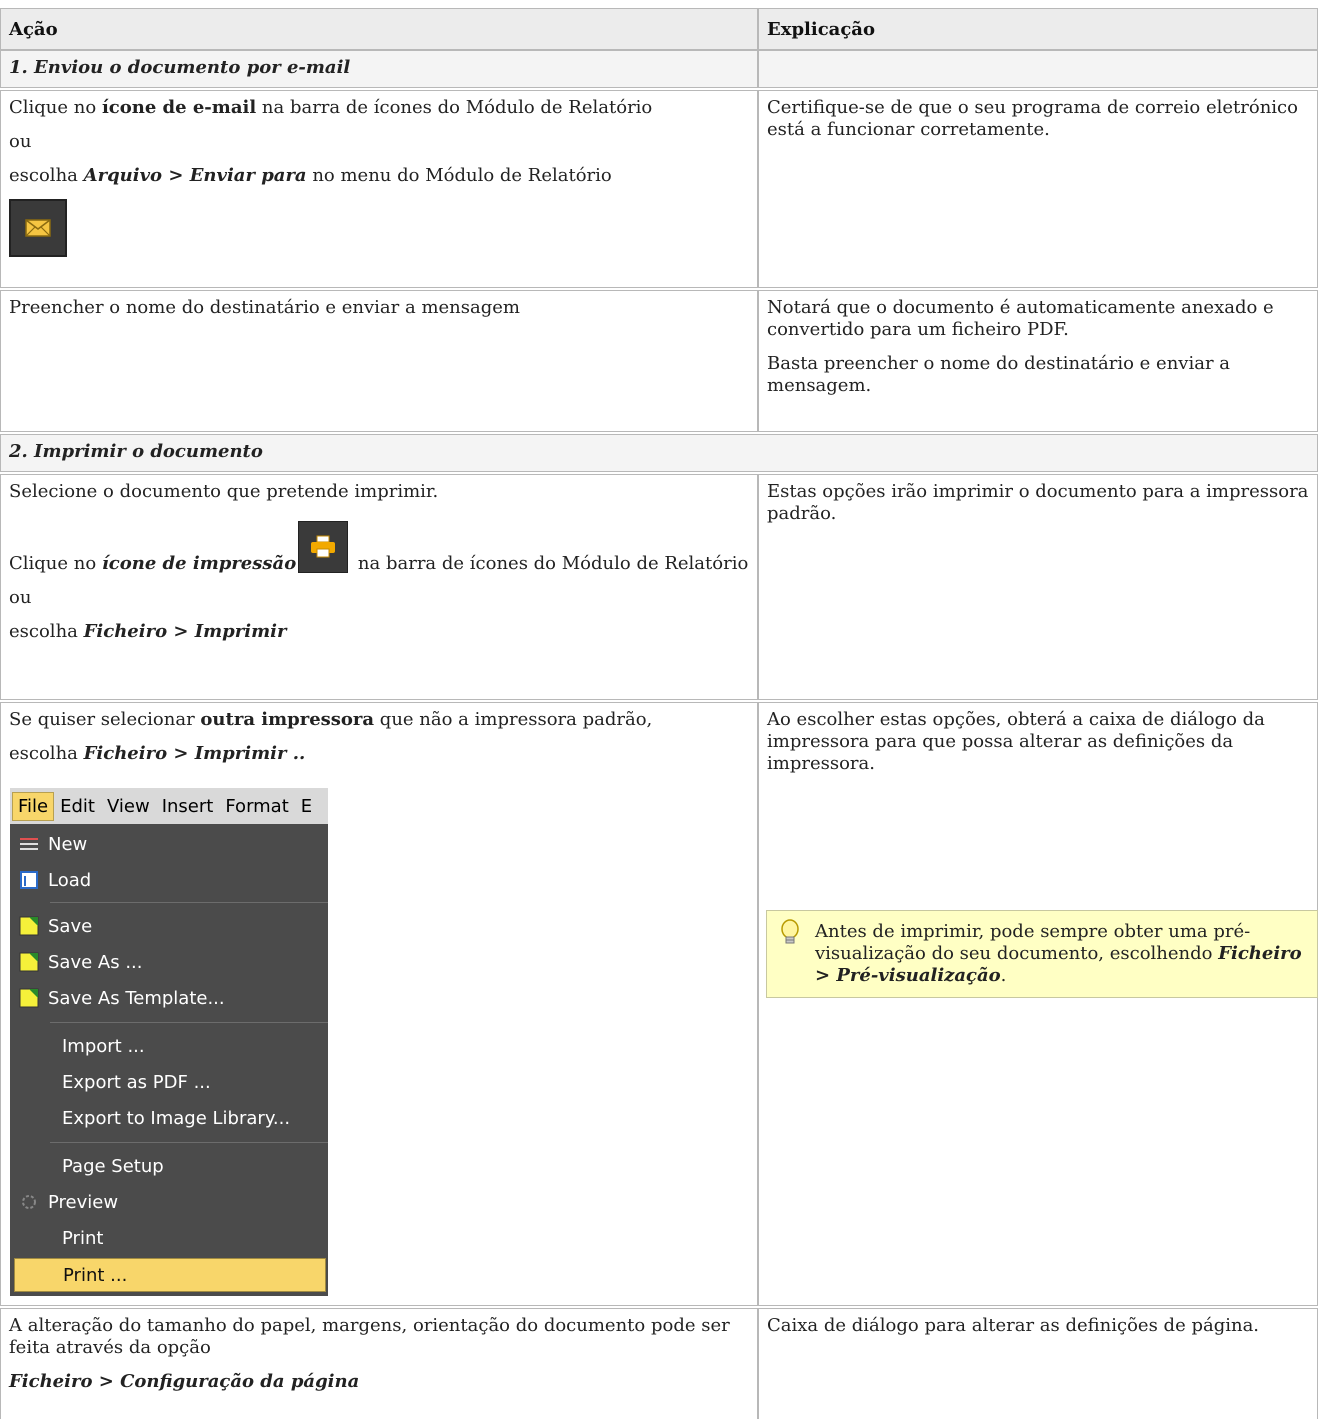  What do you see at coordinates (33, 29) in the screenshot?
I see `header-action-label: Ação` at bounding box center [33, 29].